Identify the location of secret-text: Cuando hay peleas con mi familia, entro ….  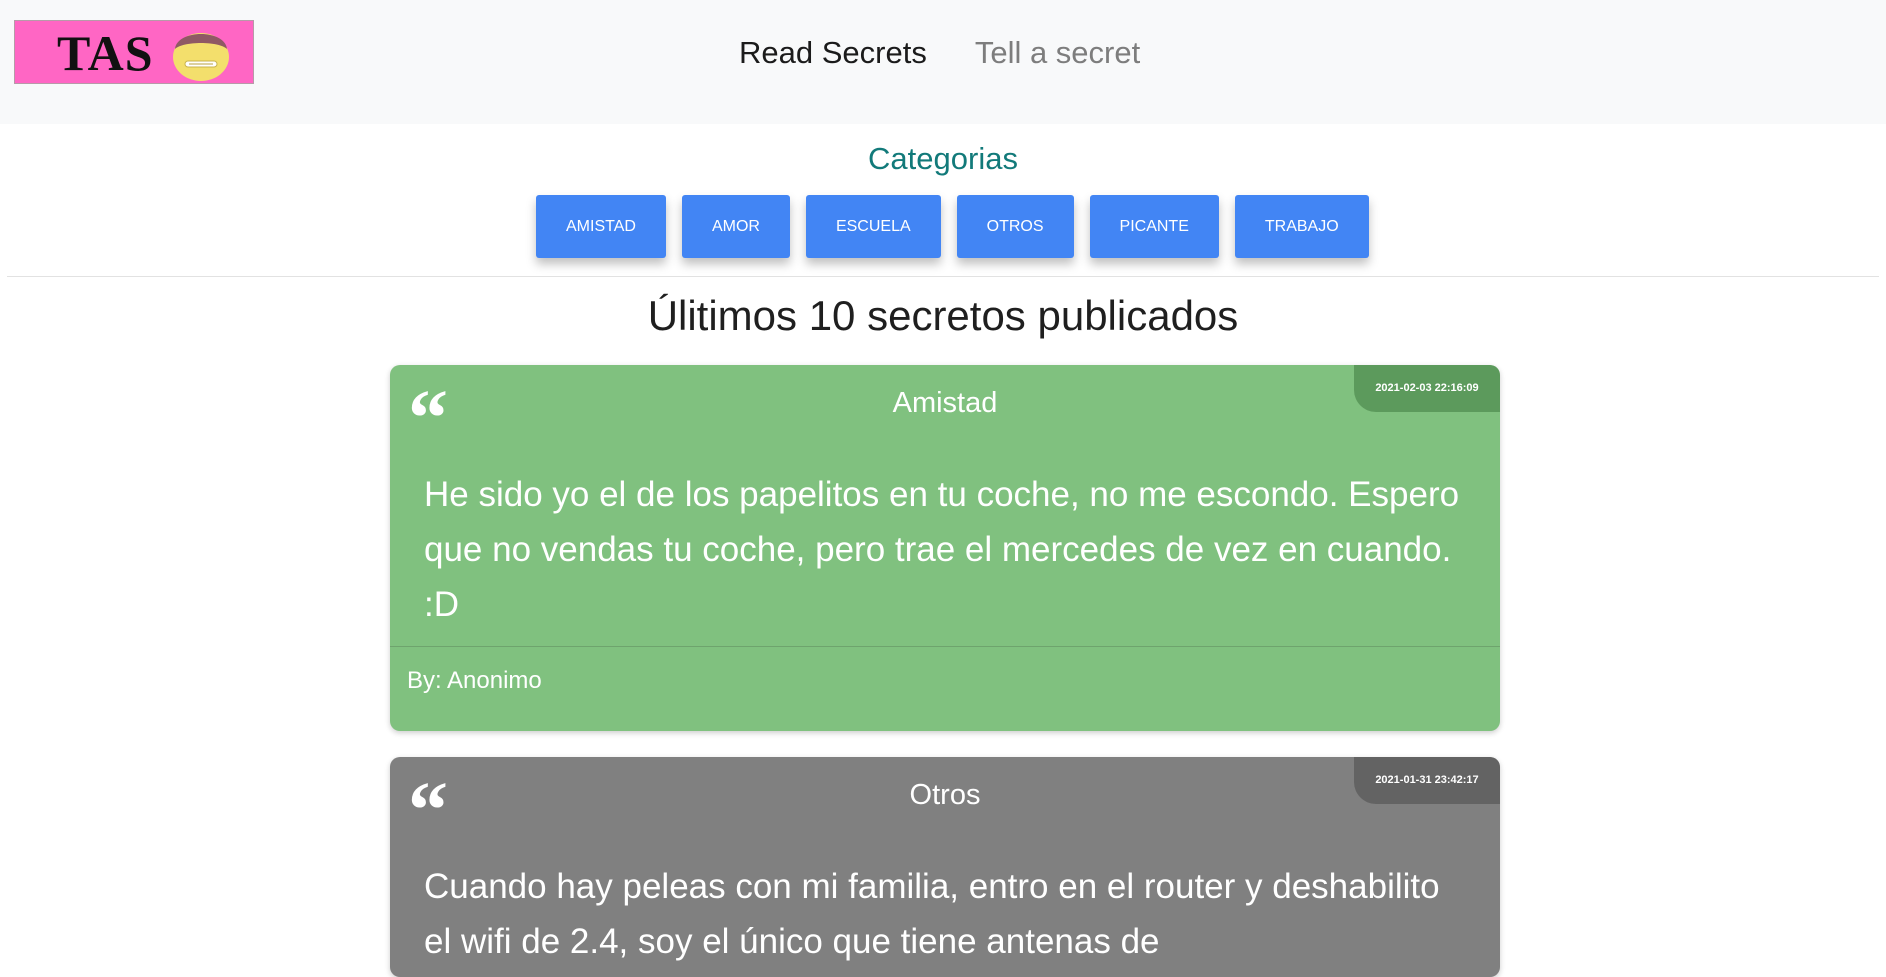
(932, 914).